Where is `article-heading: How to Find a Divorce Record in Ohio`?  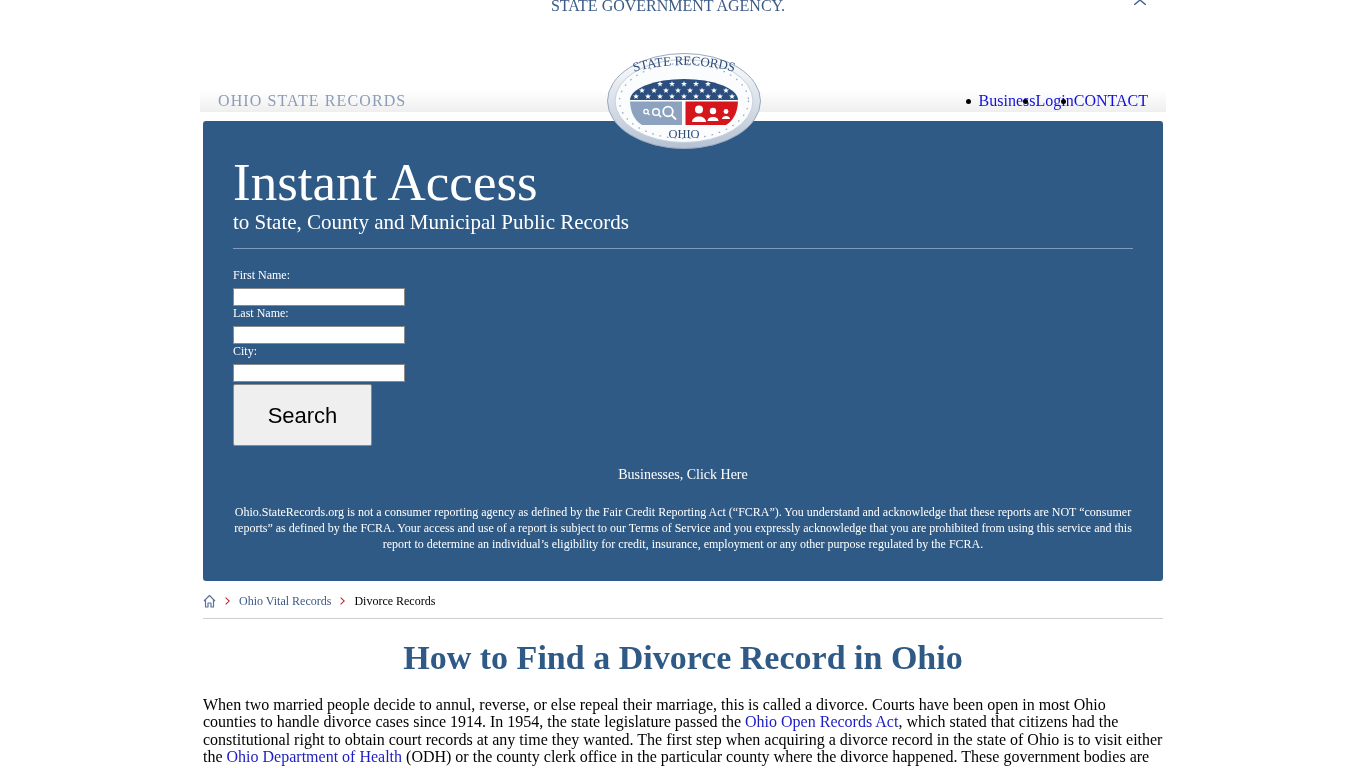 article-heading: How to Find a Divorce Record in Ohio is located at coordinates (683, 657).